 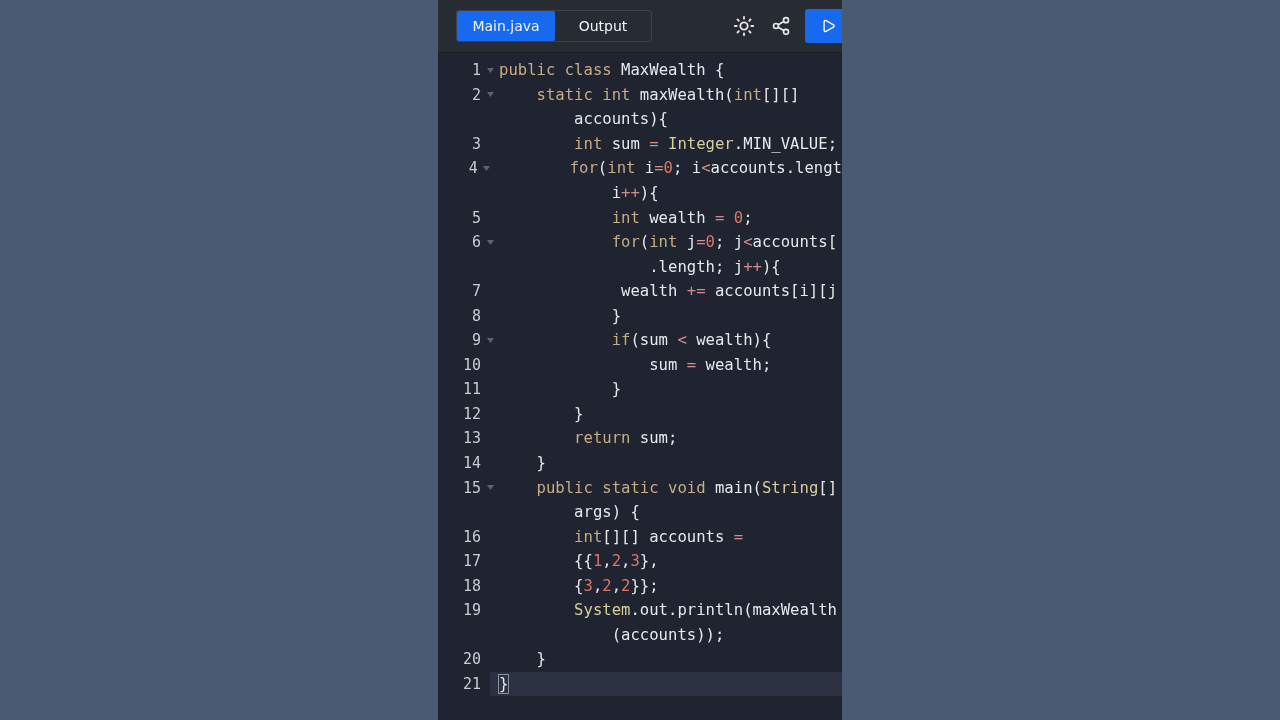 I want to click on line-number: 9, so click(x=475, y=340).